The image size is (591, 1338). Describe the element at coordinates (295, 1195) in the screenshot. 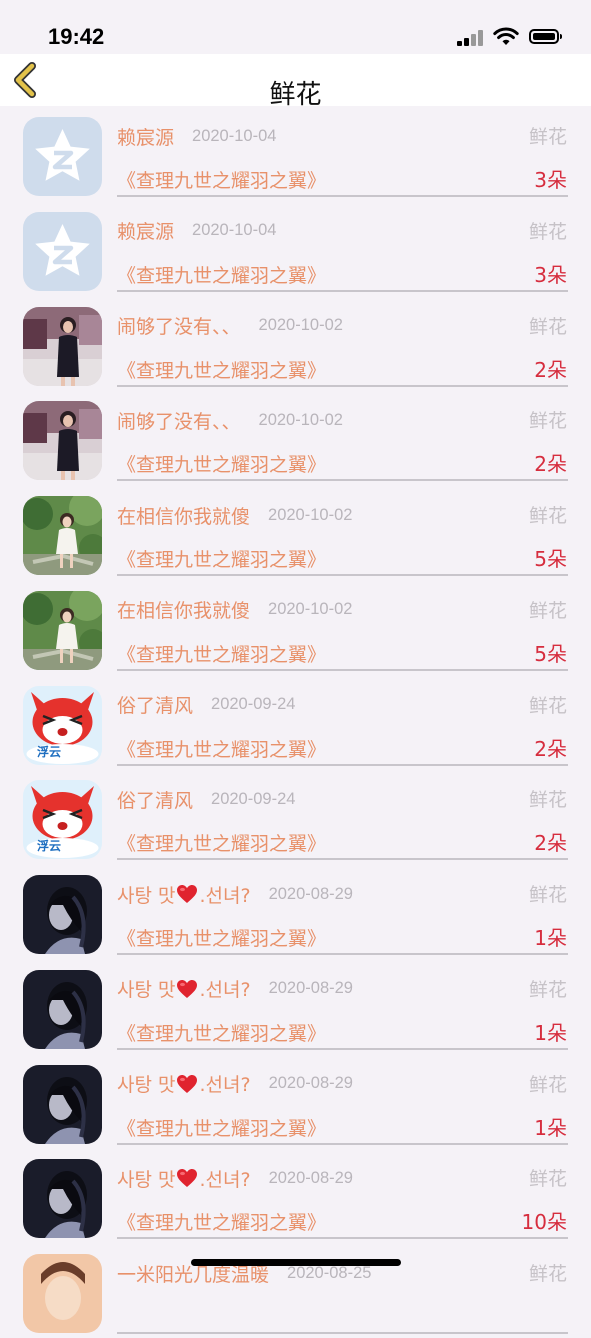

I see `list-item: 사탕 맛 .선녀? 2020-08-29 鲜花 《查理九世之耀羽之翼》 10朵` at that location.